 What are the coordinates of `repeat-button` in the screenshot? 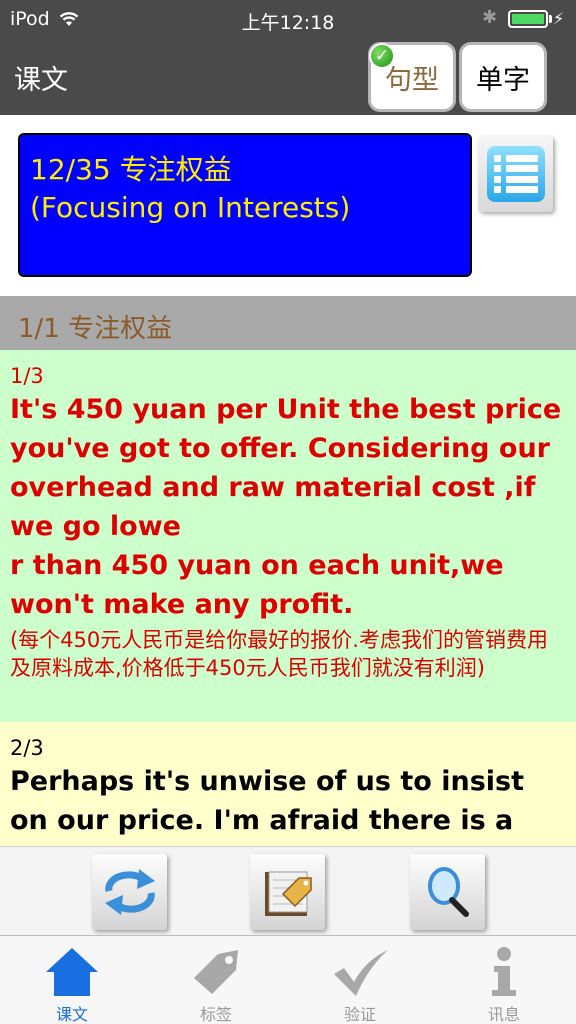 It's located at (129, 892).